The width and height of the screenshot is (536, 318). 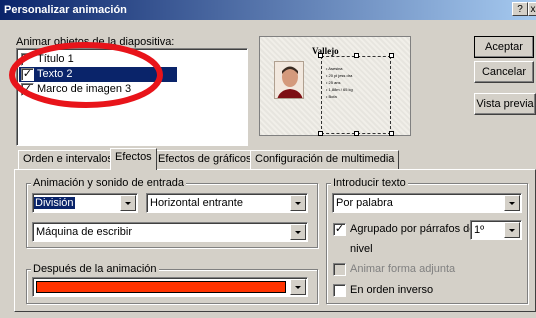 What do you see at coordinates (170, 232) in the screenshot?
I see `sound-dropdown: Máquina de escribir` at bounding box center [170, 232].